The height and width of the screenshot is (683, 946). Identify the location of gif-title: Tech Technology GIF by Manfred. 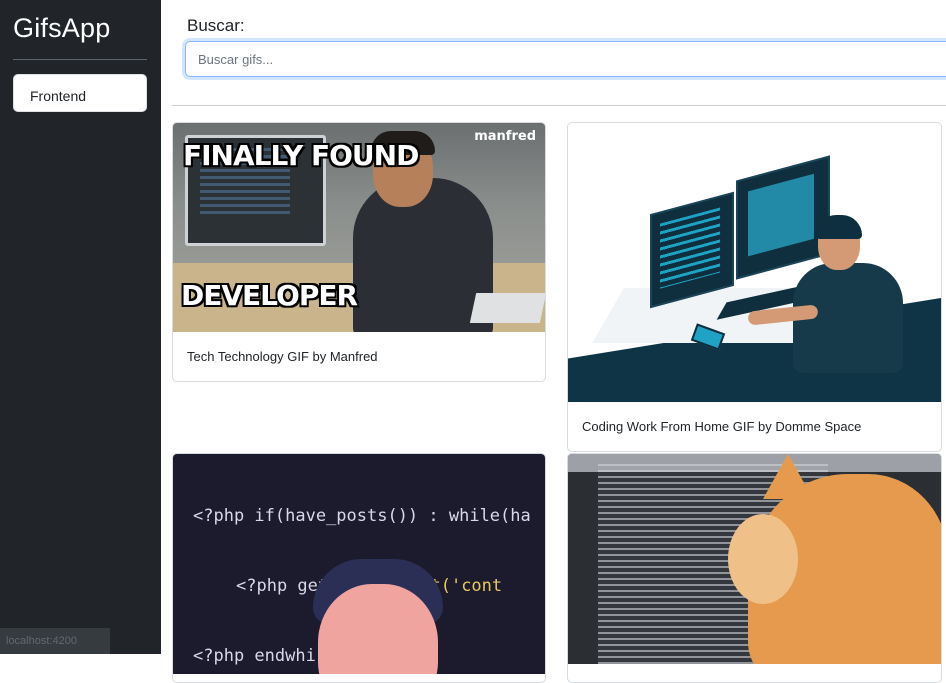
(282, 356).